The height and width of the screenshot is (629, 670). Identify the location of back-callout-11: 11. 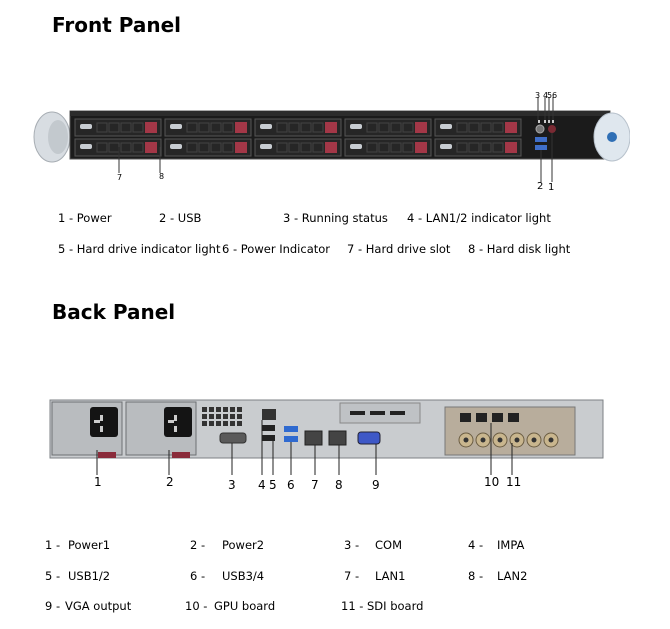
(514, 482).